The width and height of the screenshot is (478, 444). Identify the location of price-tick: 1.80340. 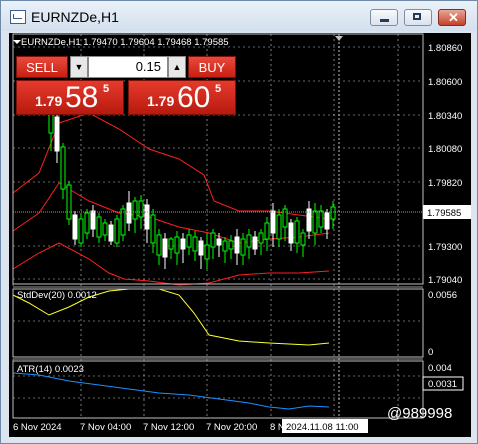
(445, 116).